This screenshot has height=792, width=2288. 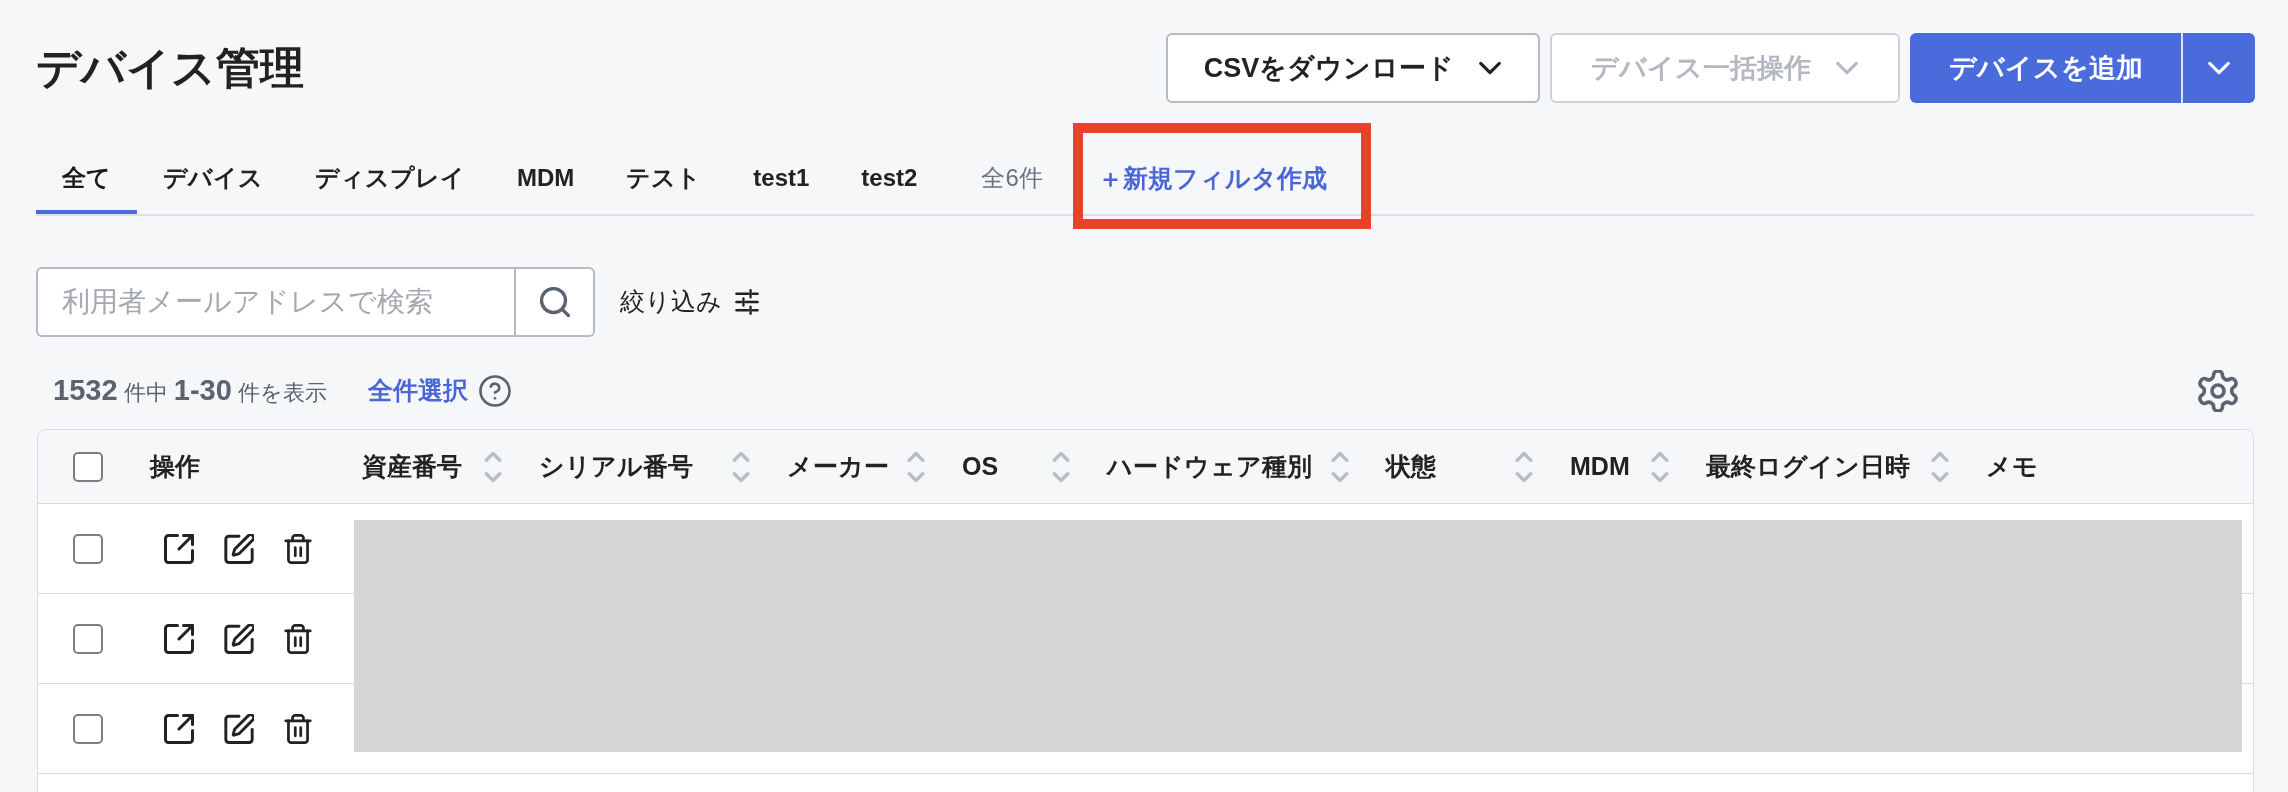 I want to click on column-header: MDM, so click(x=1600, y=466).